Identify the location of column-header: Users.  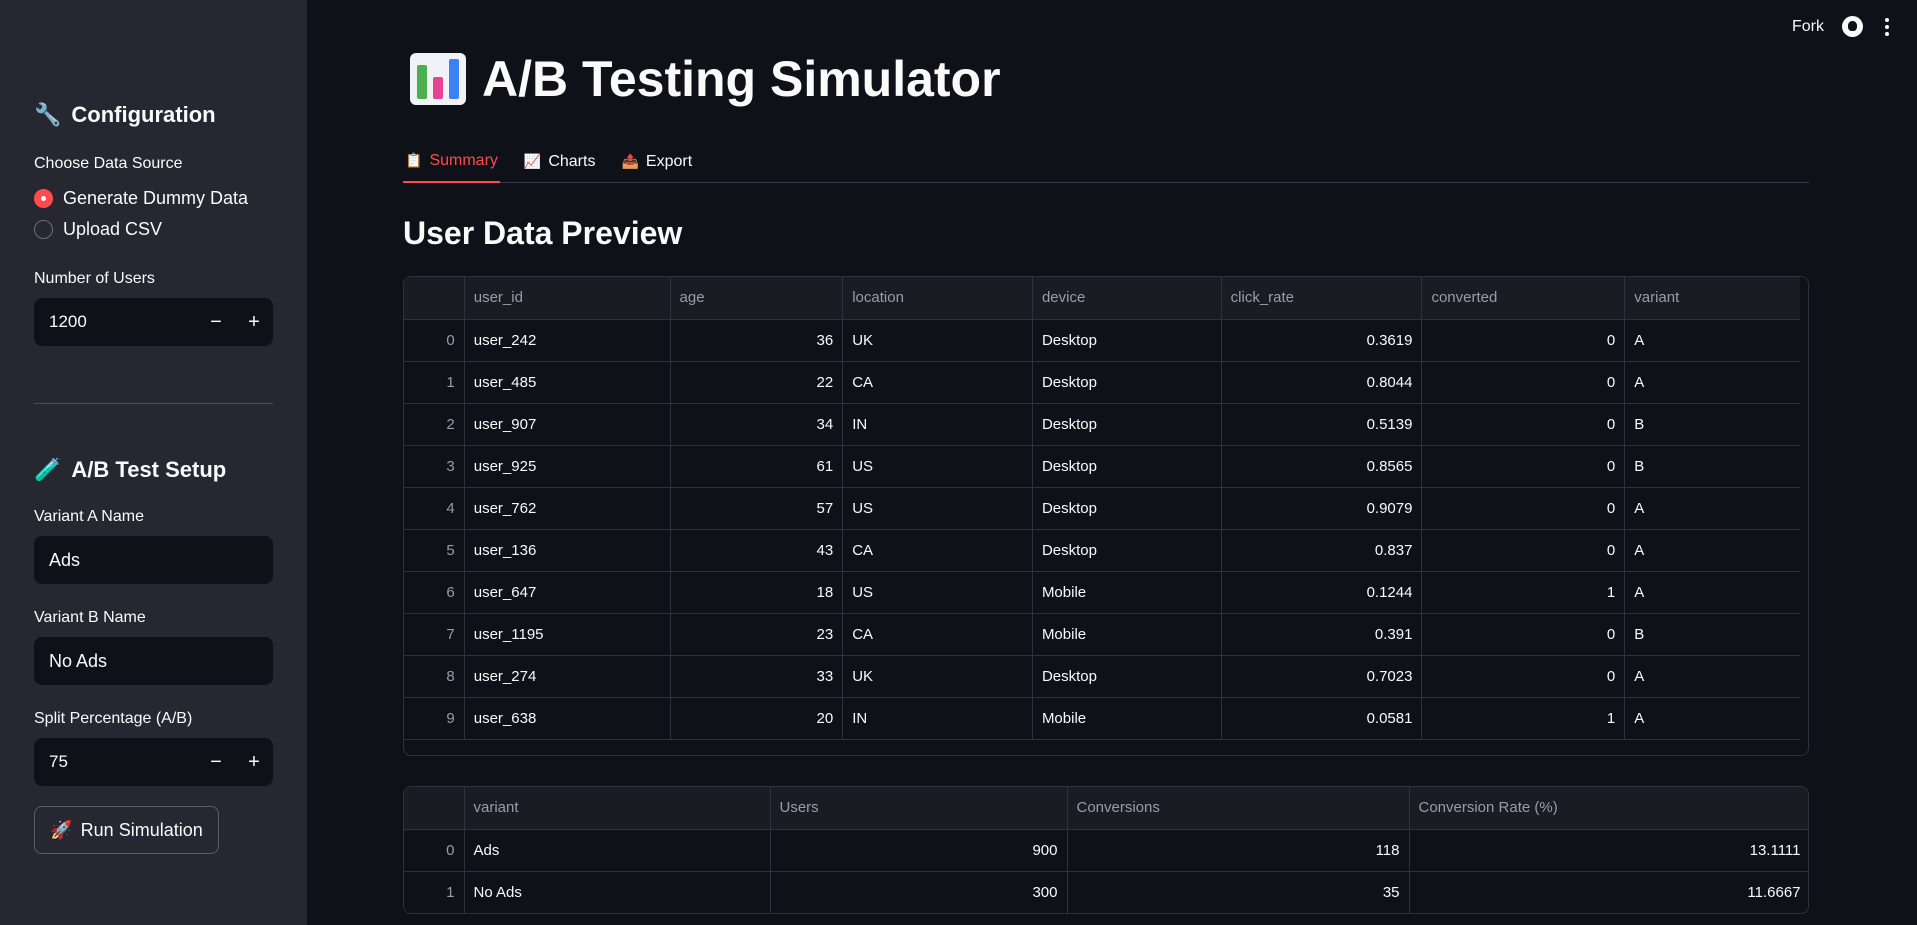
(919, 808).